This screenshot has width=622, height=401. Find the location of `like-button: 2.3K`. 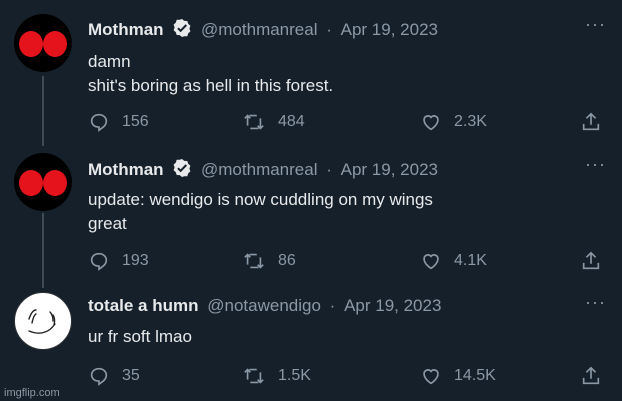

like-button: 2.3K is located at coordinates (453, 122).